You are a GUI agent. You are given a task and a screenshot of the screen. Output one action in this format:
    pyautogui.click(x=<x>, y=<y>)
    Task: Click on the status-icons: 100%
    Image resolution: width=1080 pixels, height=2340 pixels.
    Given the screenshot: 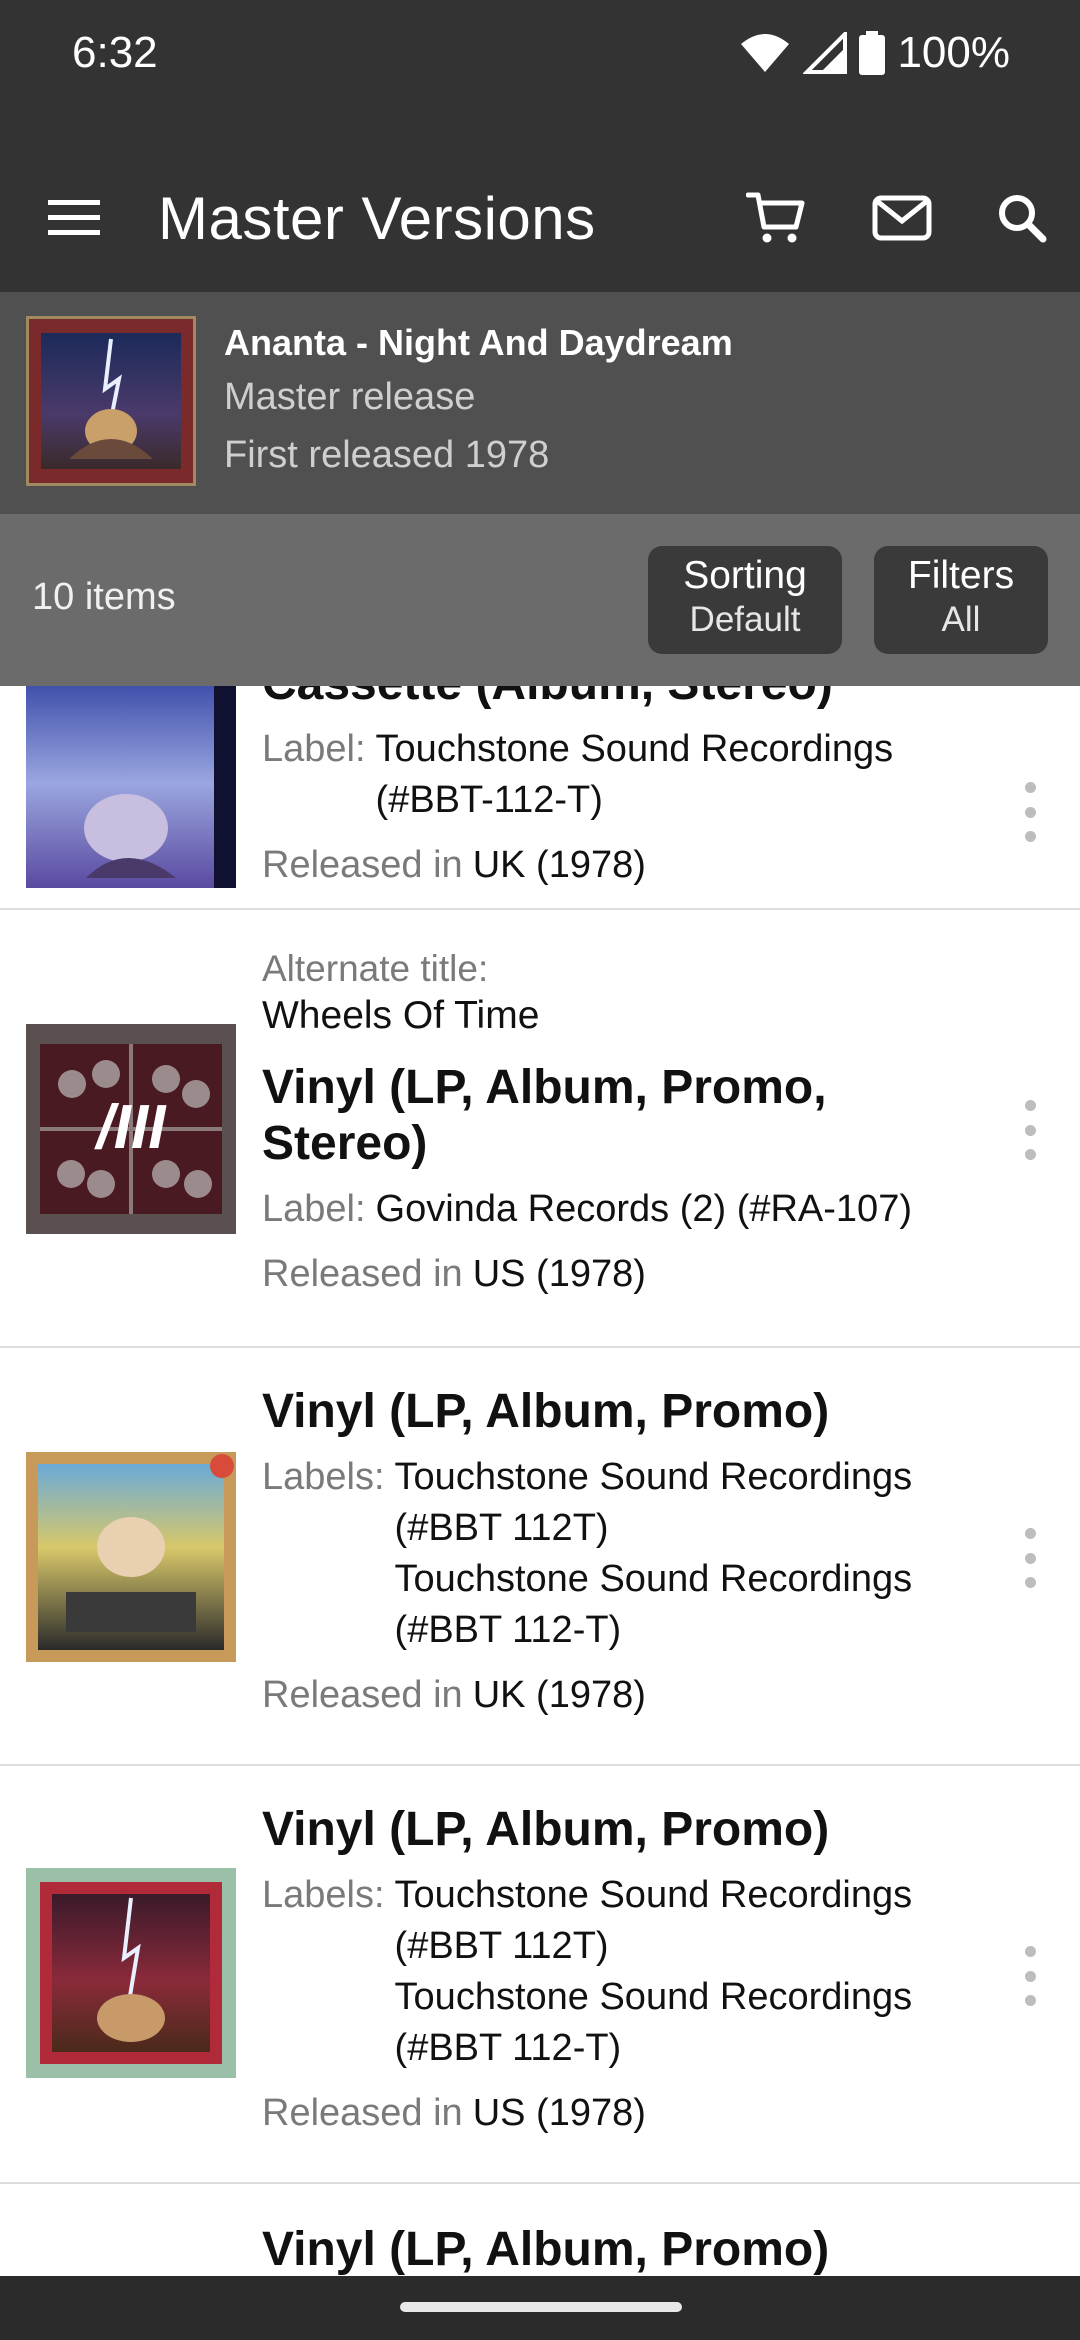 What is the action you would take?
    pyautogui.click(x=874, y=53)
    